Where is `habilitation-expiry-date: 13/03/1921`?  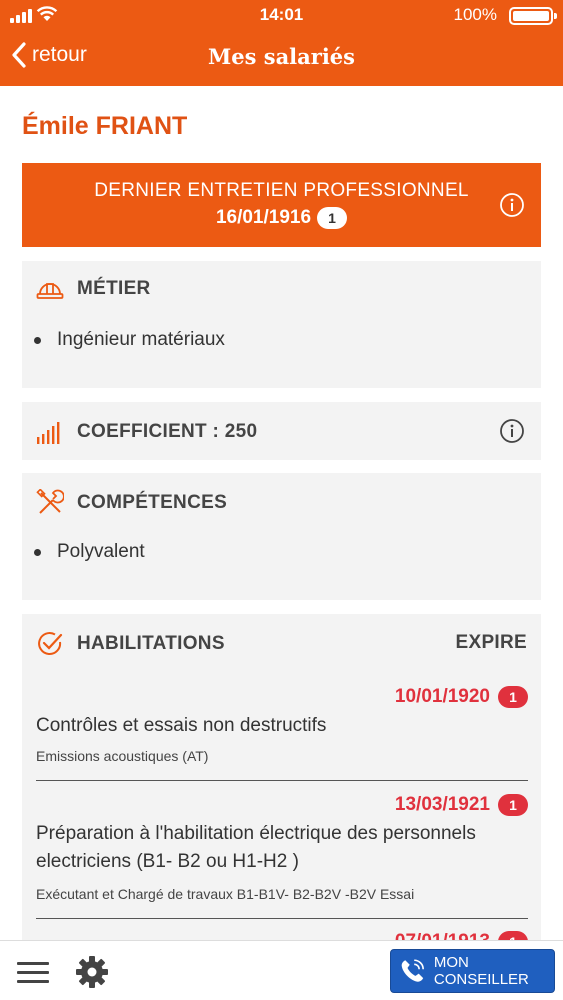 habilitation-expiry-date: 13/03/1921 is located at coordinates (442, 804).